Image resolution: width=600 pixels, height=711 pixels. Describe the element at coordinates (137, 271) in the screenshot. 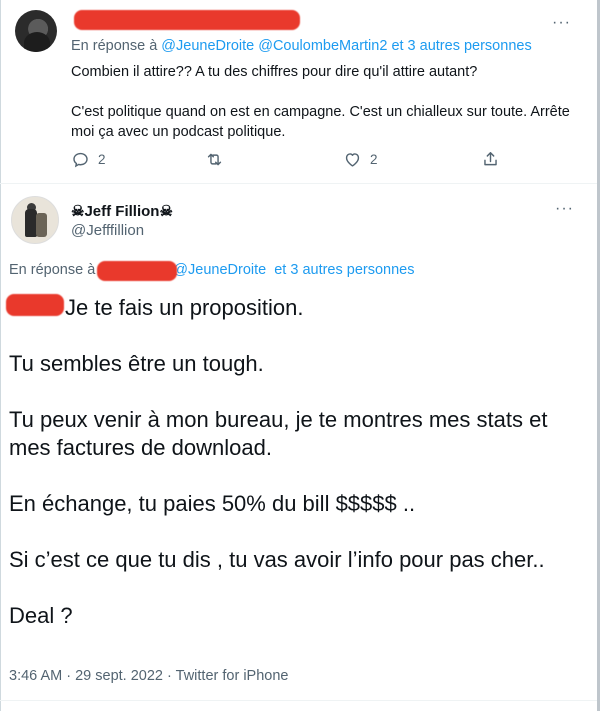

I see `redaction-mention` at that location.